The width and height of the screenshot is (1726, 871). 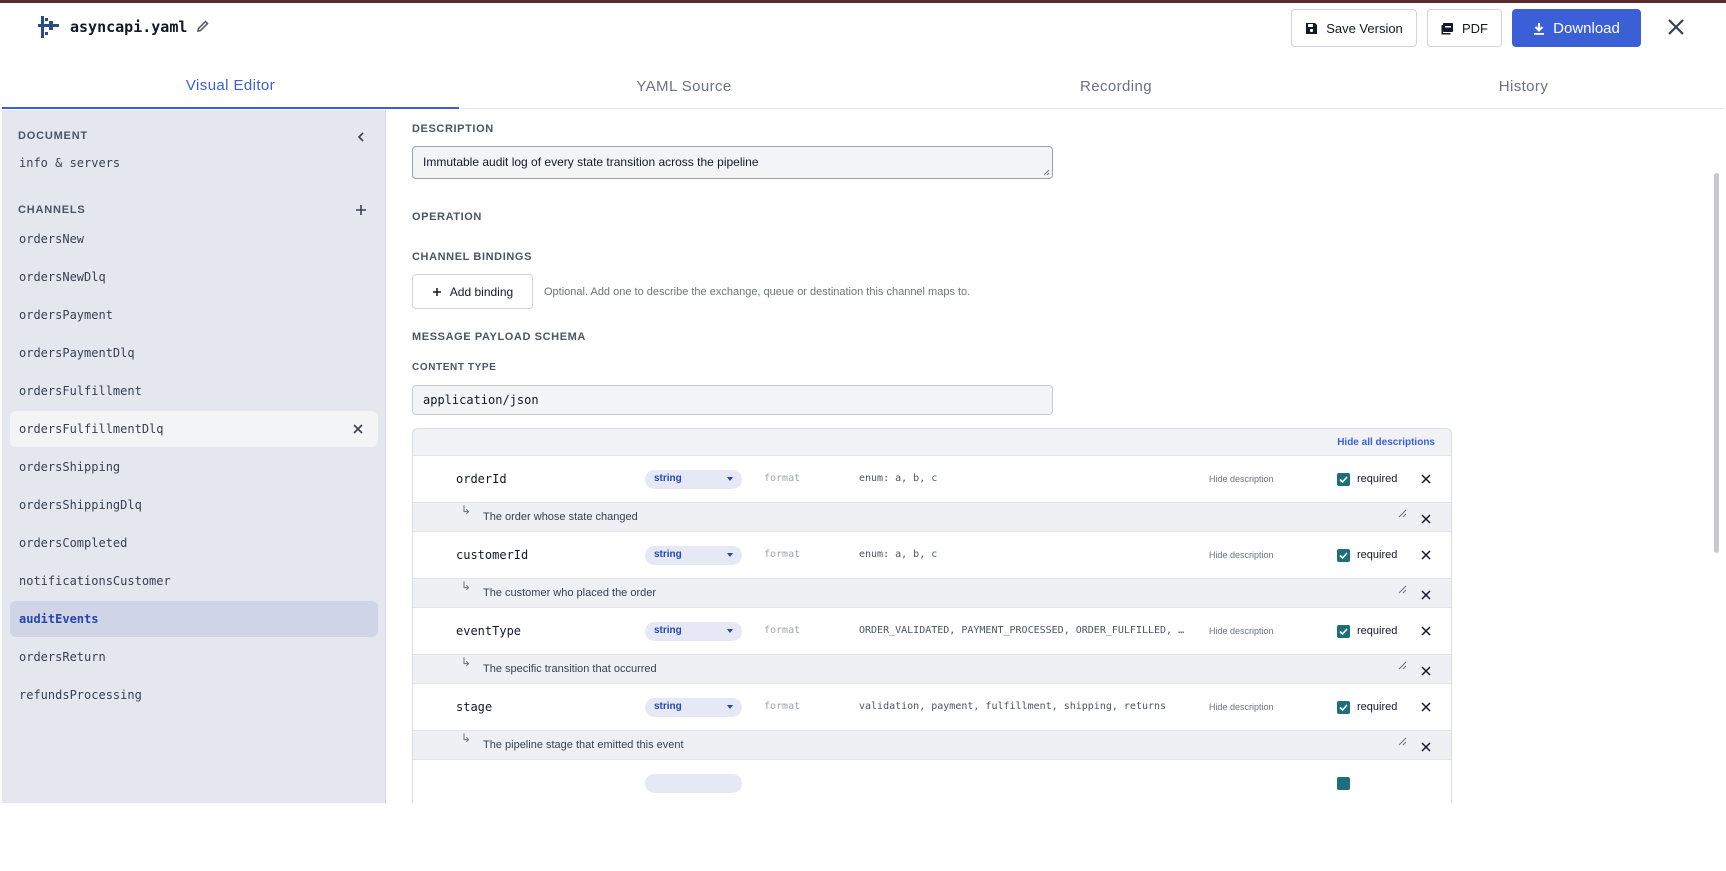 I want to click on collapse-chevron-left-icon, so click(x=361, y=137).